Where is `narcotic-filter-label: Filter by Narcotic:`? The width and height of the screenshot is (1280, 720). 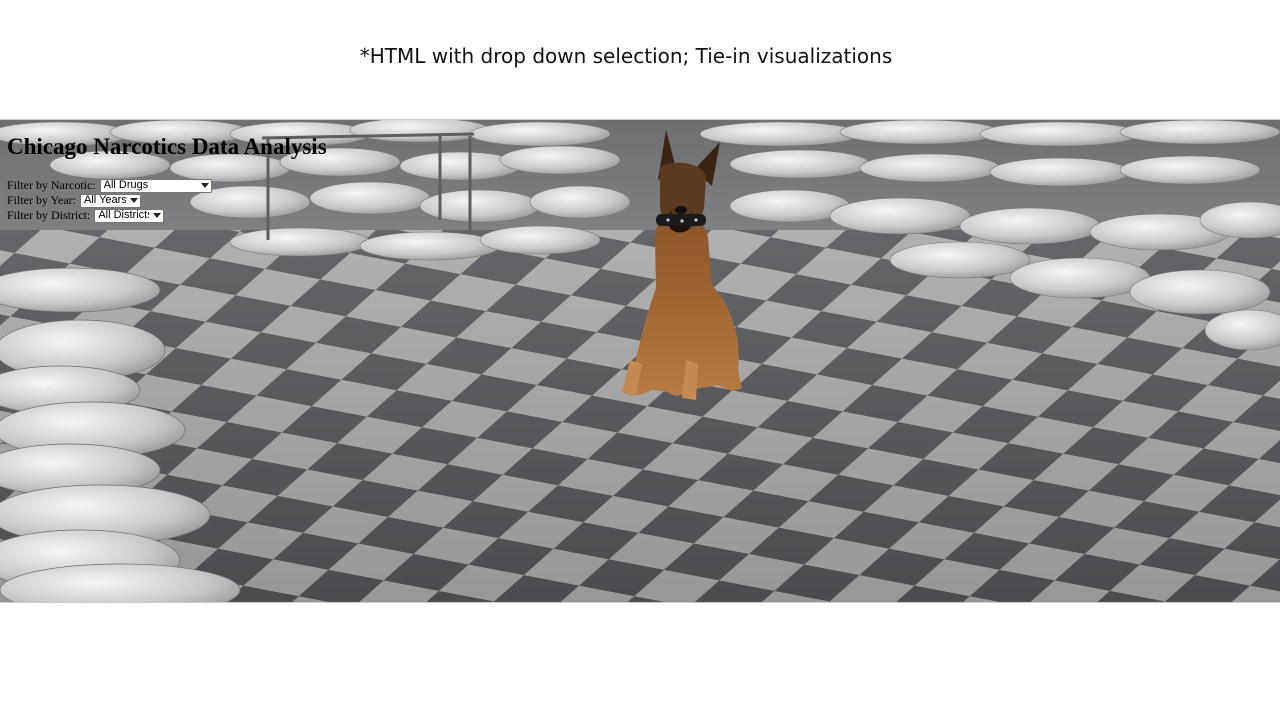
narcotic-filter-label: Filter by Narcotic: is located at coordinates (51, 185).